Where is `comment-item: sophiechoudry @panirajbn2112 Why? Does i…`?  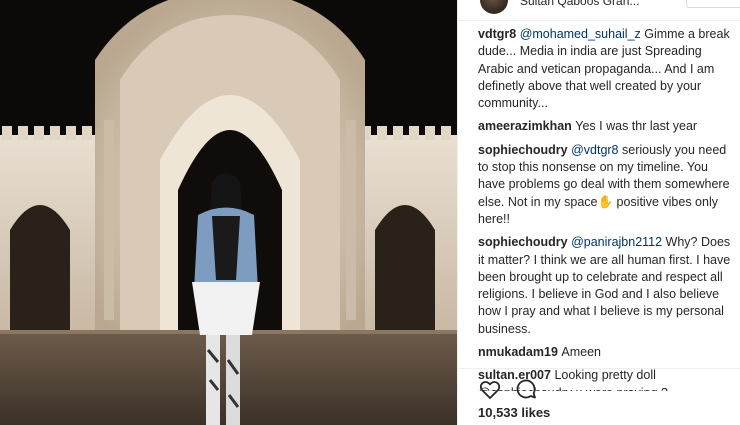 comment-item: sophiechoudry @panirajbn2112 Why? Does i… is located at coordinates (607, 286).